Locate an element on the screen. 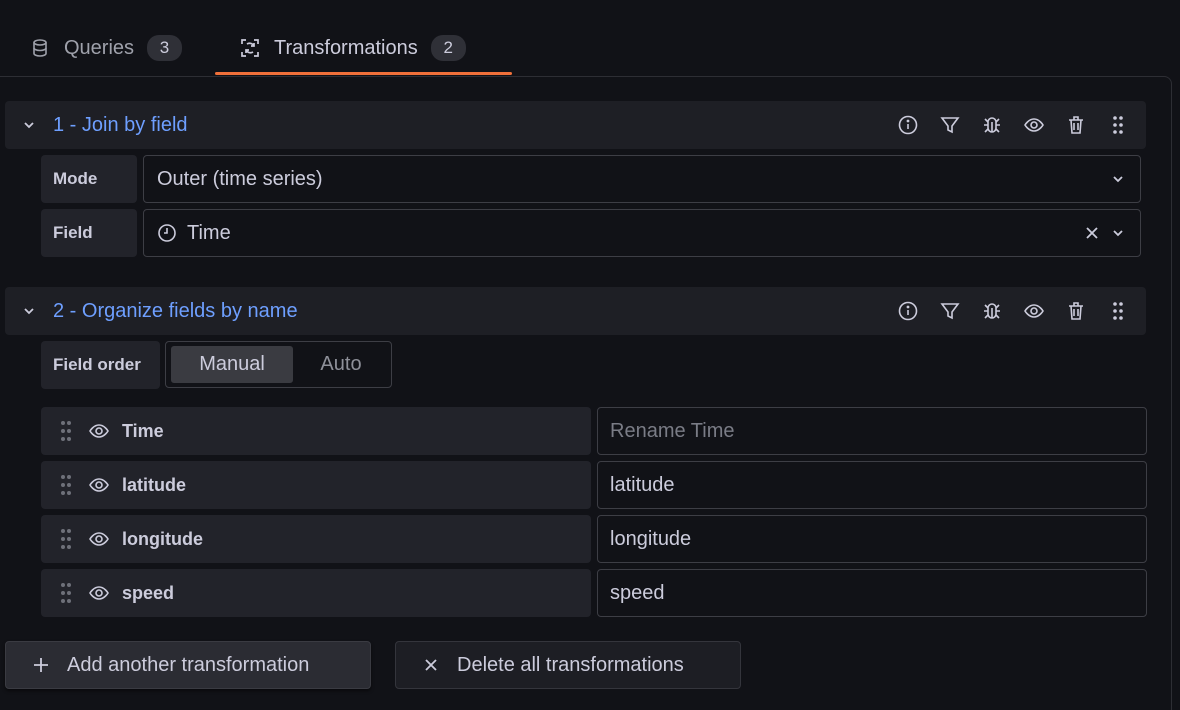 Image resolution: width=1180 pixels, height=710 pixels. field-name: speed is located at coordinates (148, 592).